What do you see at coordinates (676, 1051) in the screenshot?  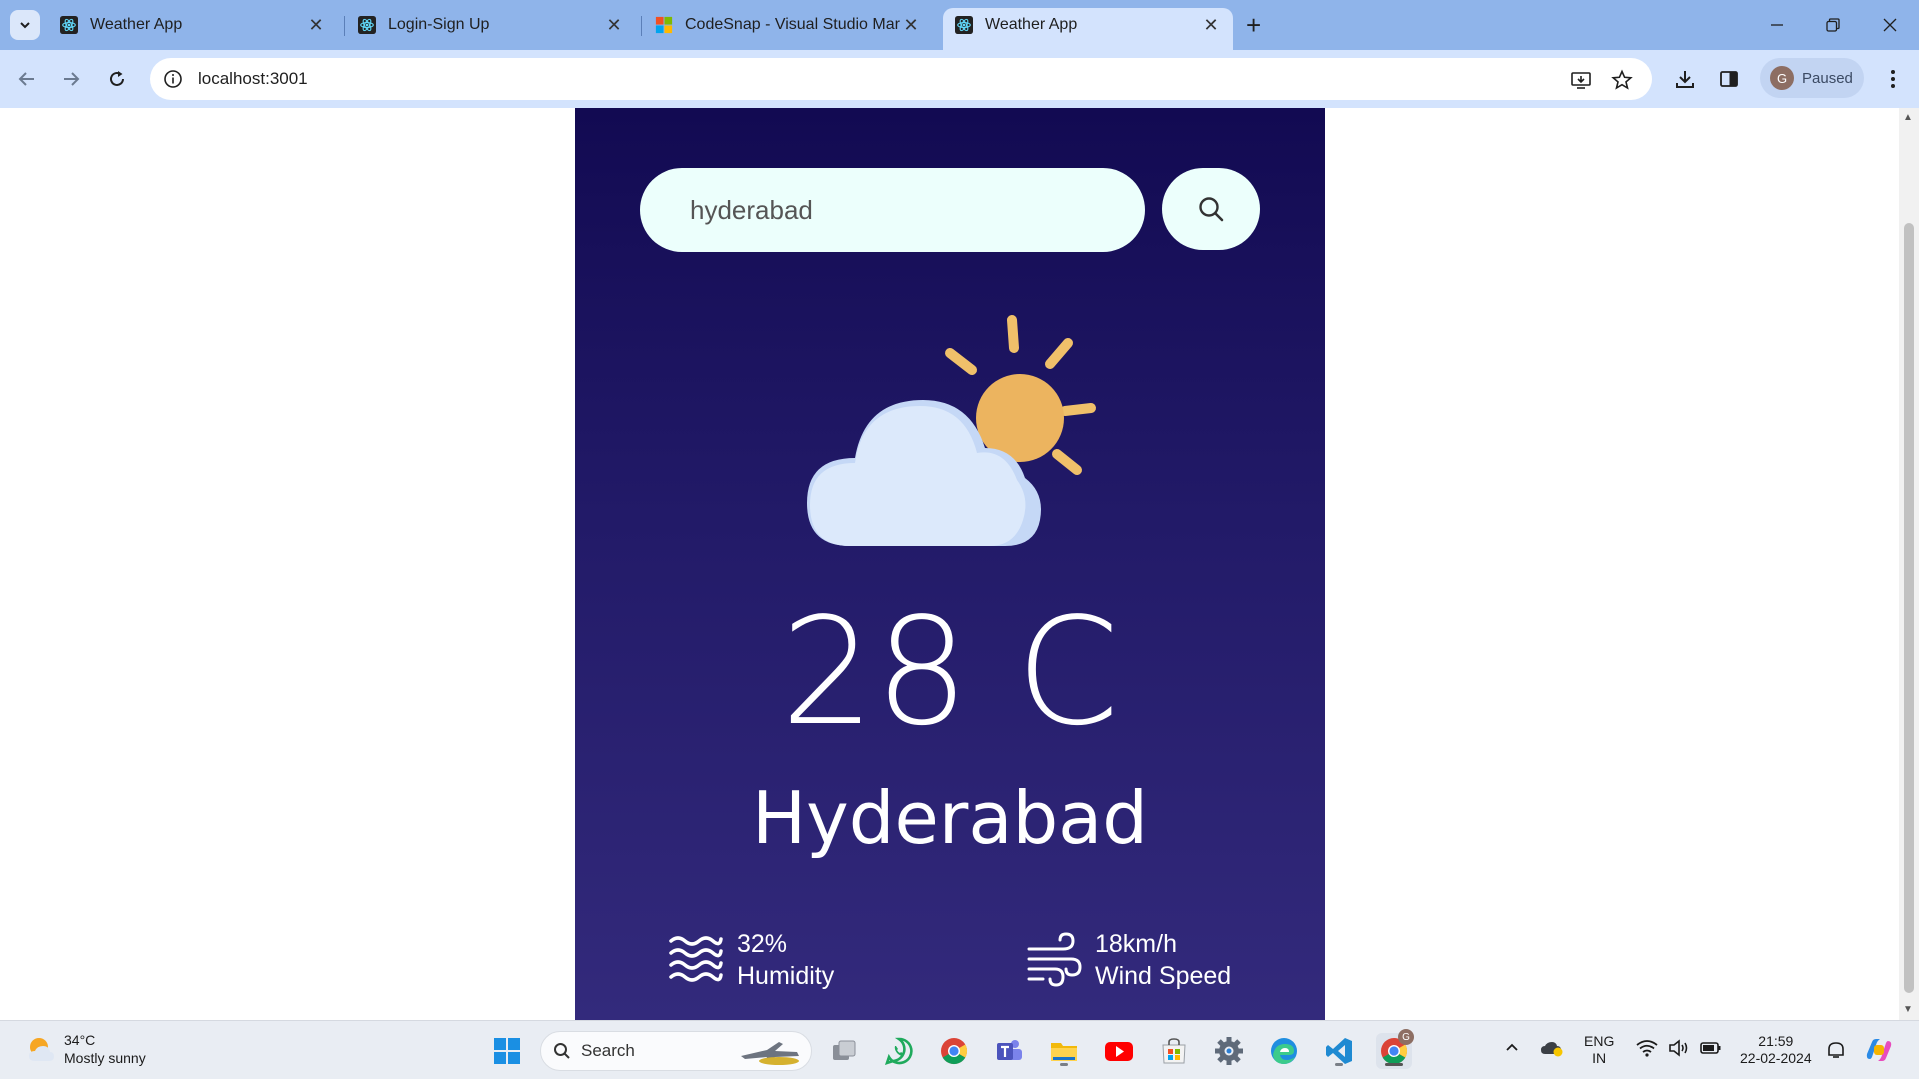 I see `taskbar-search: Search` at bounding box center [676, 1051].